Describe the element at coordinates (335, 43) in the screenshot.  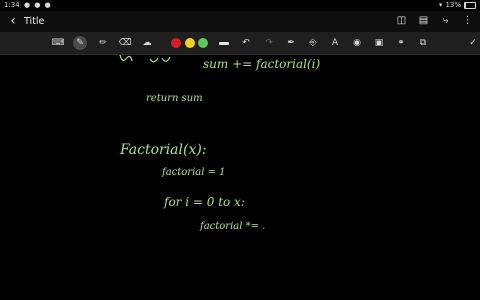
I see `text-icon: A` at that location.